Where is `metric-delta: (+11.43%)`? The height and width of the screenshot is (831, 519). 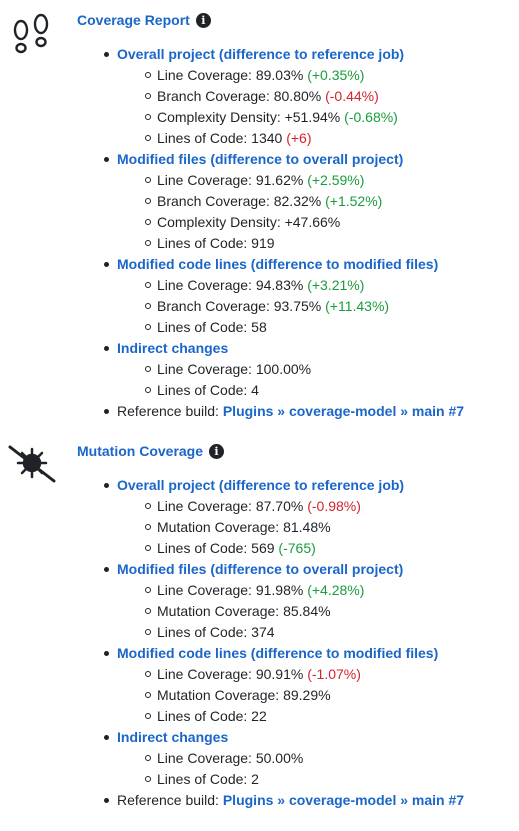 metric-delta: (+11.43%) is located at coordinates (357, 306).